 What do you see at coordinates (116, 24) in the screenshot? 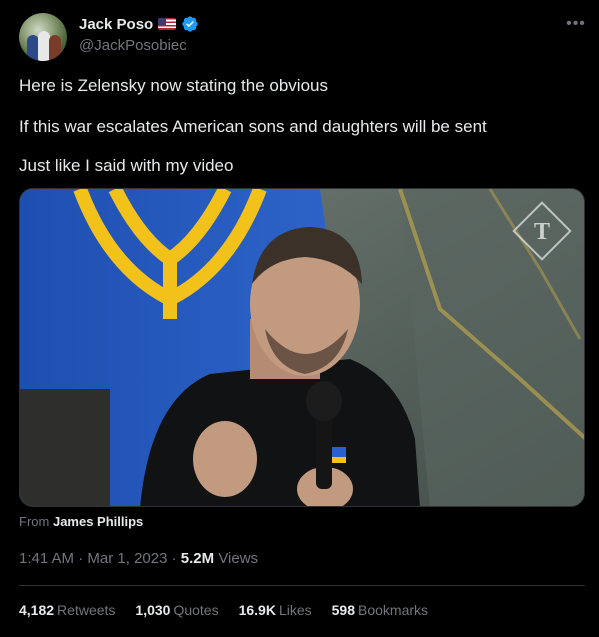
I see `author-display-name: Jack Poso` at bounding box center [116, 24].